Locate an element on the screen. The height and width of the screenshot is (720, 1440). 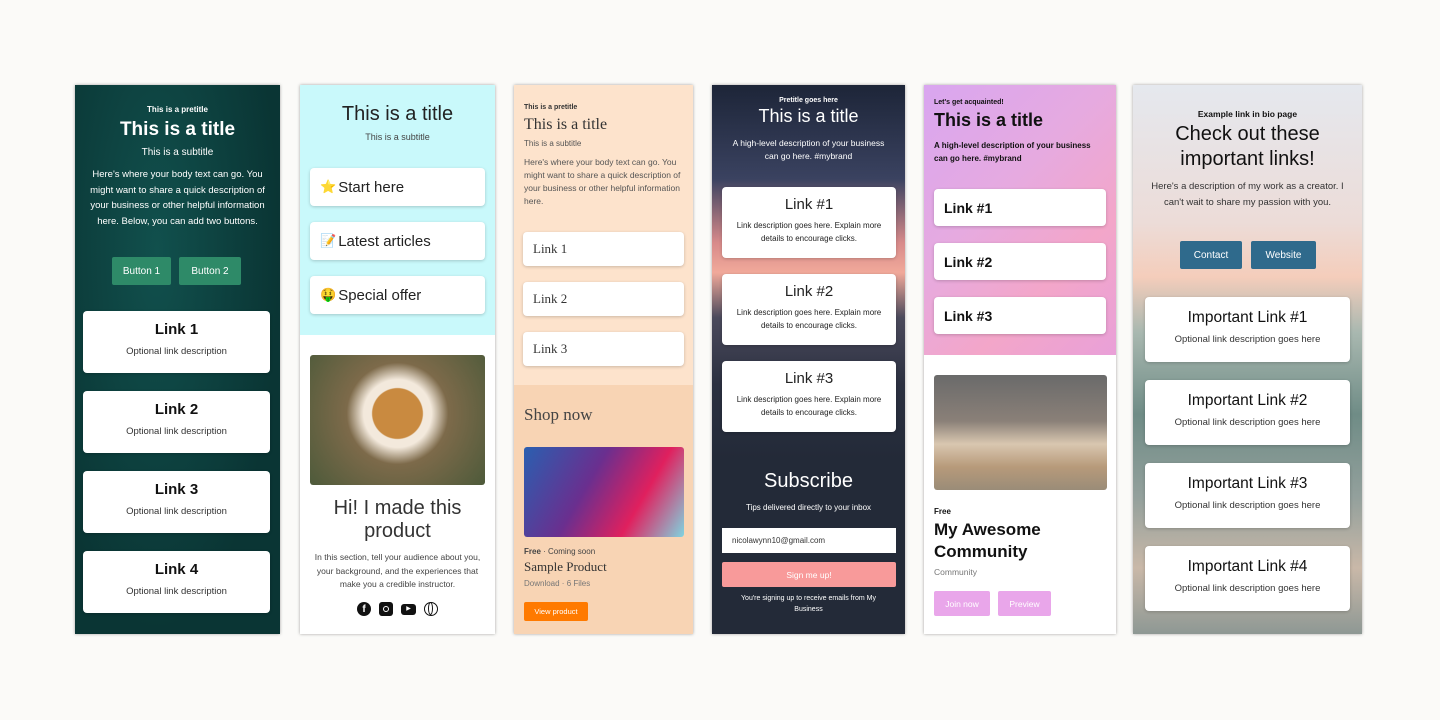
link-title: Link #2 is located at coordinates (809, 291).